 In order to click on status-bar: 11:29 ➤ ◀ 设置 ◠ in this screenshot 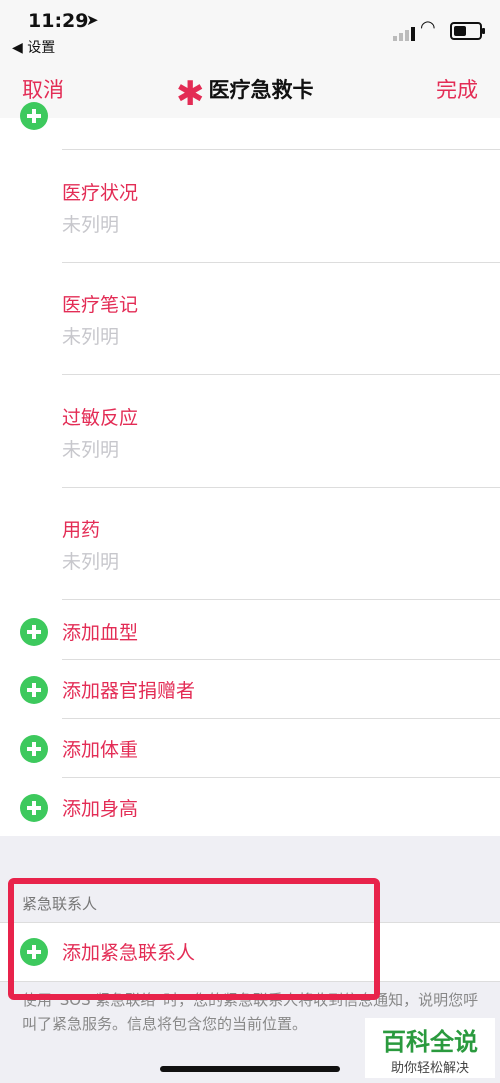, I will do `click(250, 31)`.